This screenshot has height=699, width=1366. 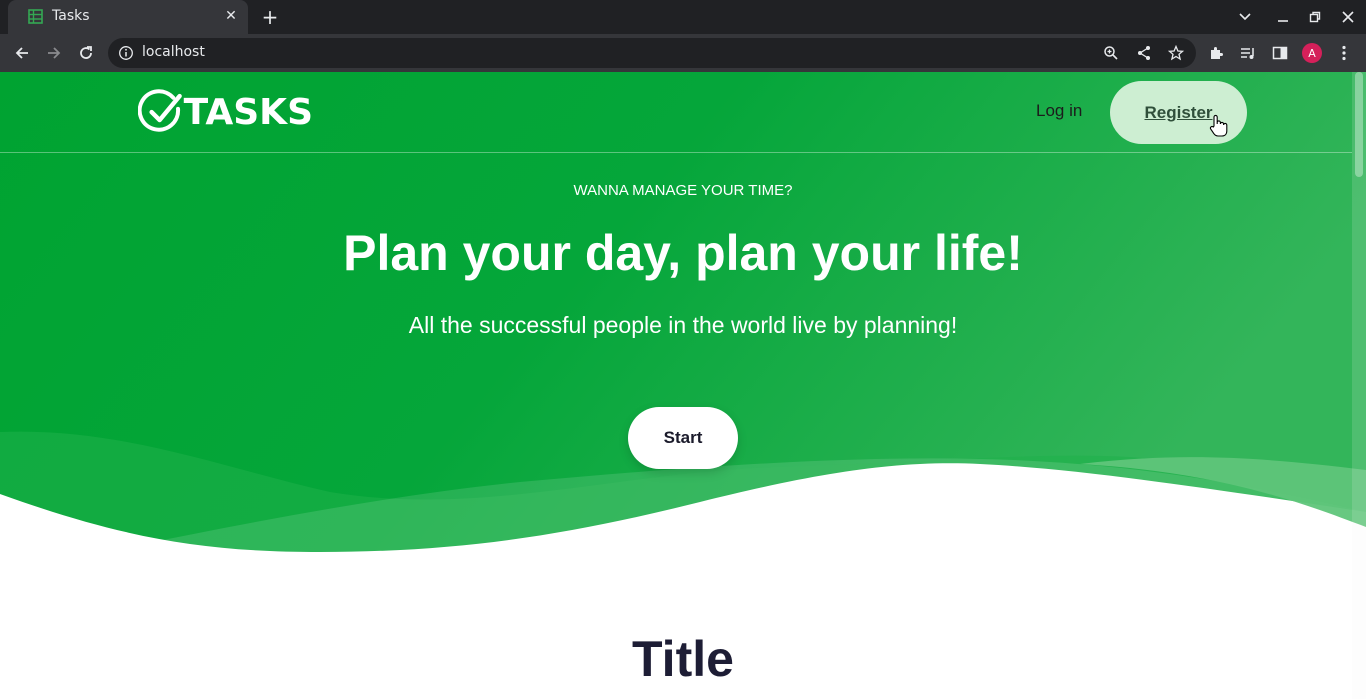 I want to click on forward-arrow-icon, so click(x=54, y=53).